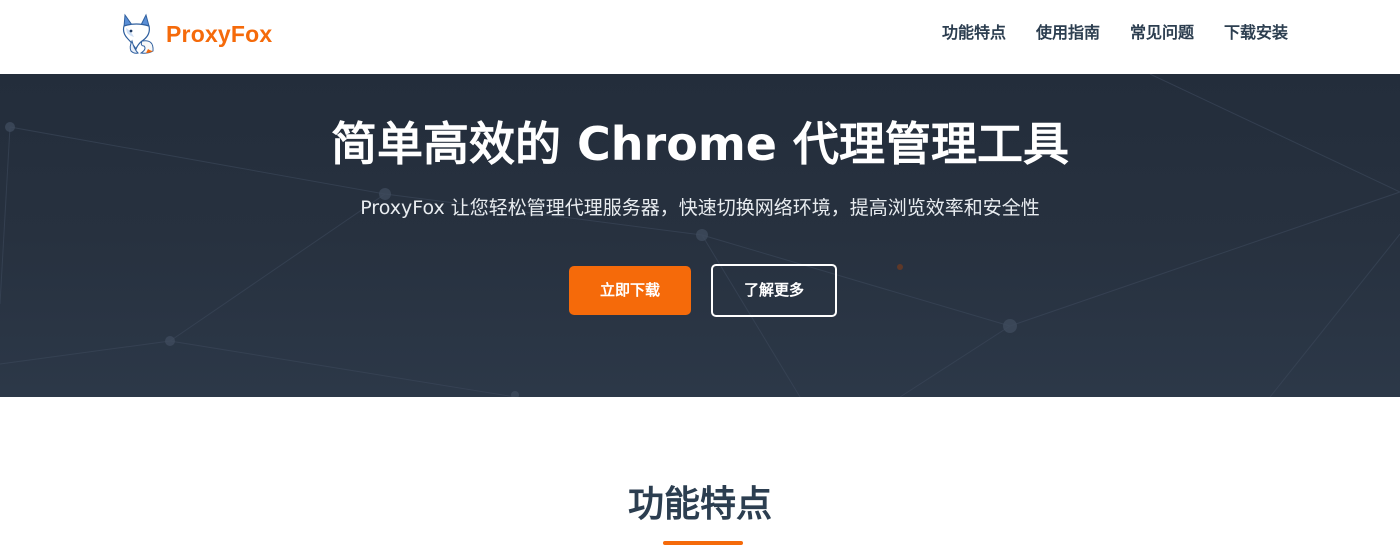 The image size is (1400, 560). Describe the element at coordinates (699, 504) in the screenshot. I see `features-section-title: 功能特点` at that location.